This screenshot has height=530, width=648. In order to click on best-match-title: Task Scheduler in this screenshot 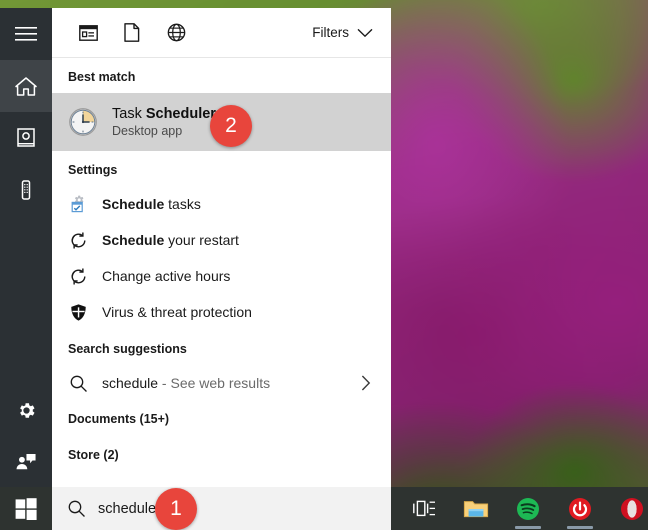, I will do `click(164, 114)`.